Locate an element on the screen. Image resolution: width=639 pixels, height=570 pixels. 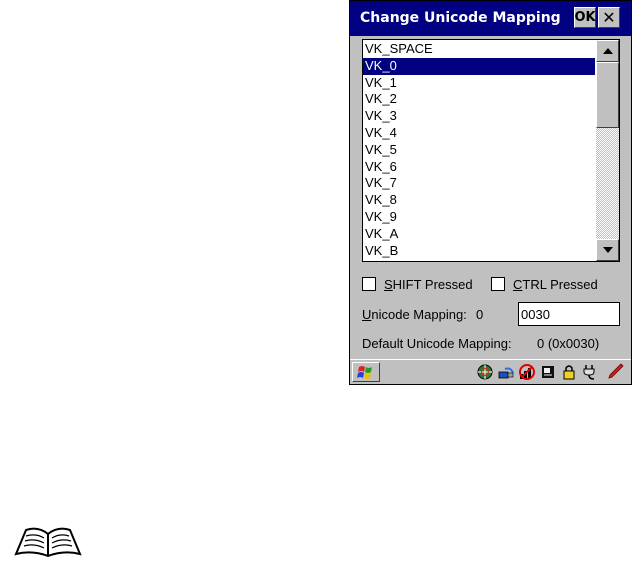
unicode-mapping-current-value: 0 is located at coordinates (480, 314).